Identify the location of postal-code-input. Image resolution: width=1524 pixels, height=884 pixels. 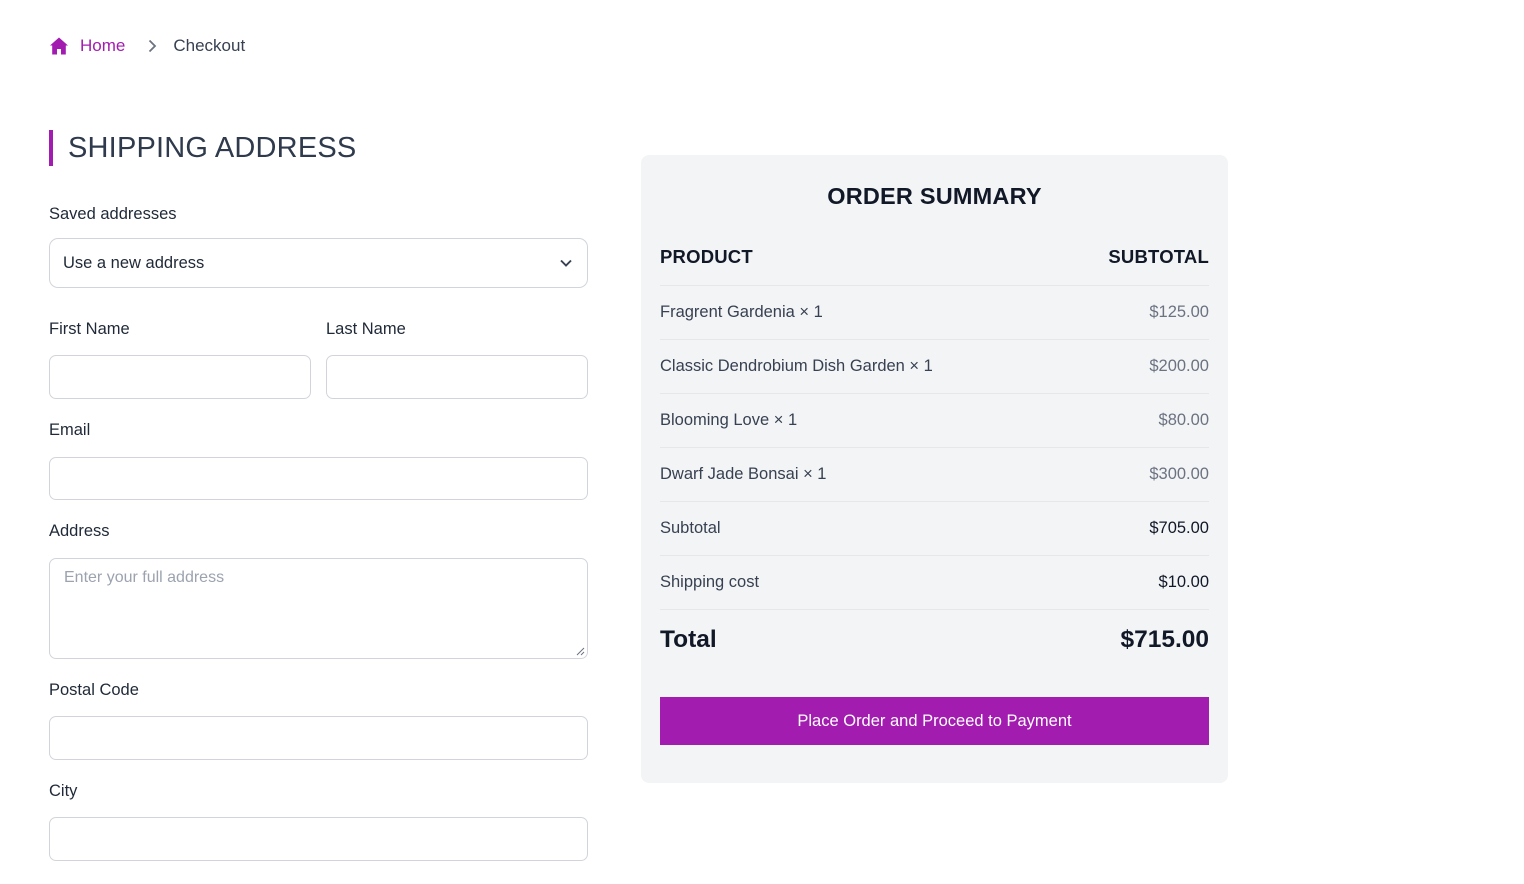
(318, 738).